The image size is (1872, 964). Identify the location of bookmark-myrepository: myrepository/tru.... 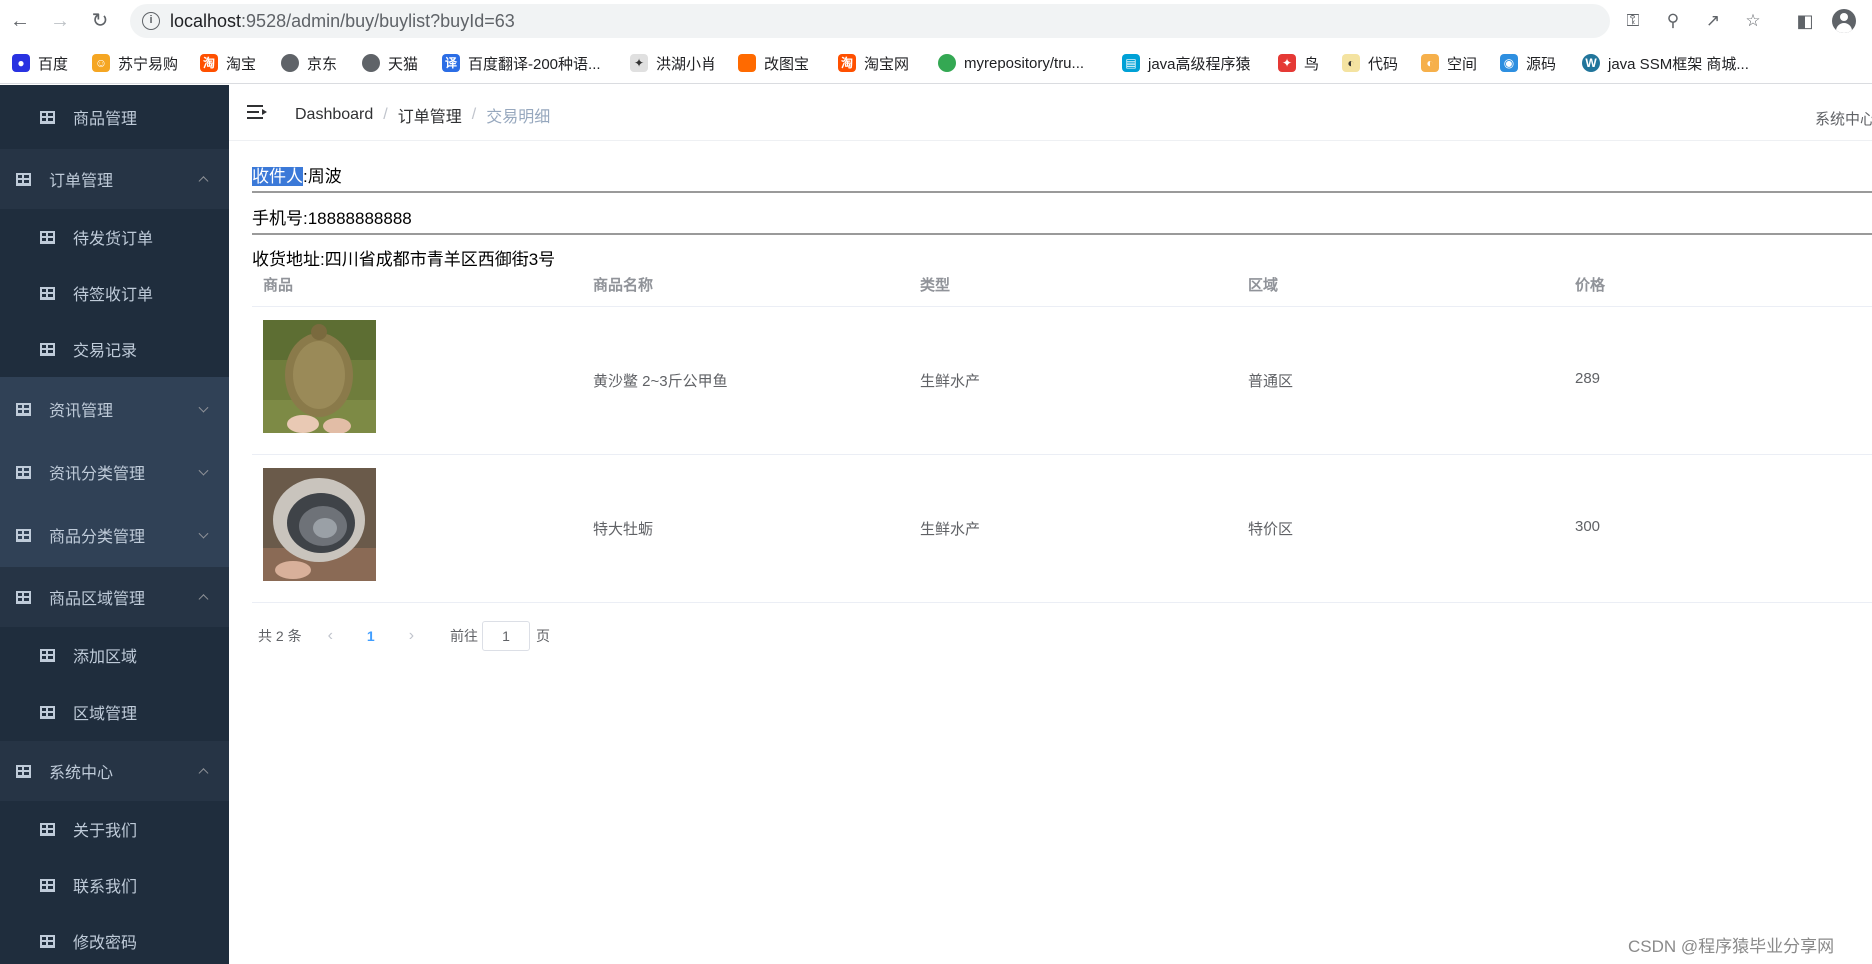
(1011, 63).